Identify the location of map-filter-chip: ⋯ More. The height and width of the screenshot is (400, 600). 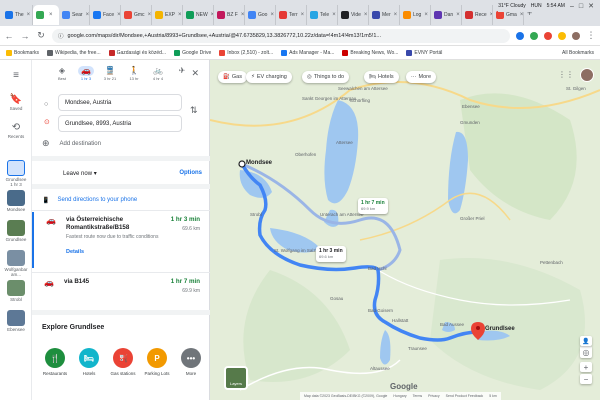
(421, 77).